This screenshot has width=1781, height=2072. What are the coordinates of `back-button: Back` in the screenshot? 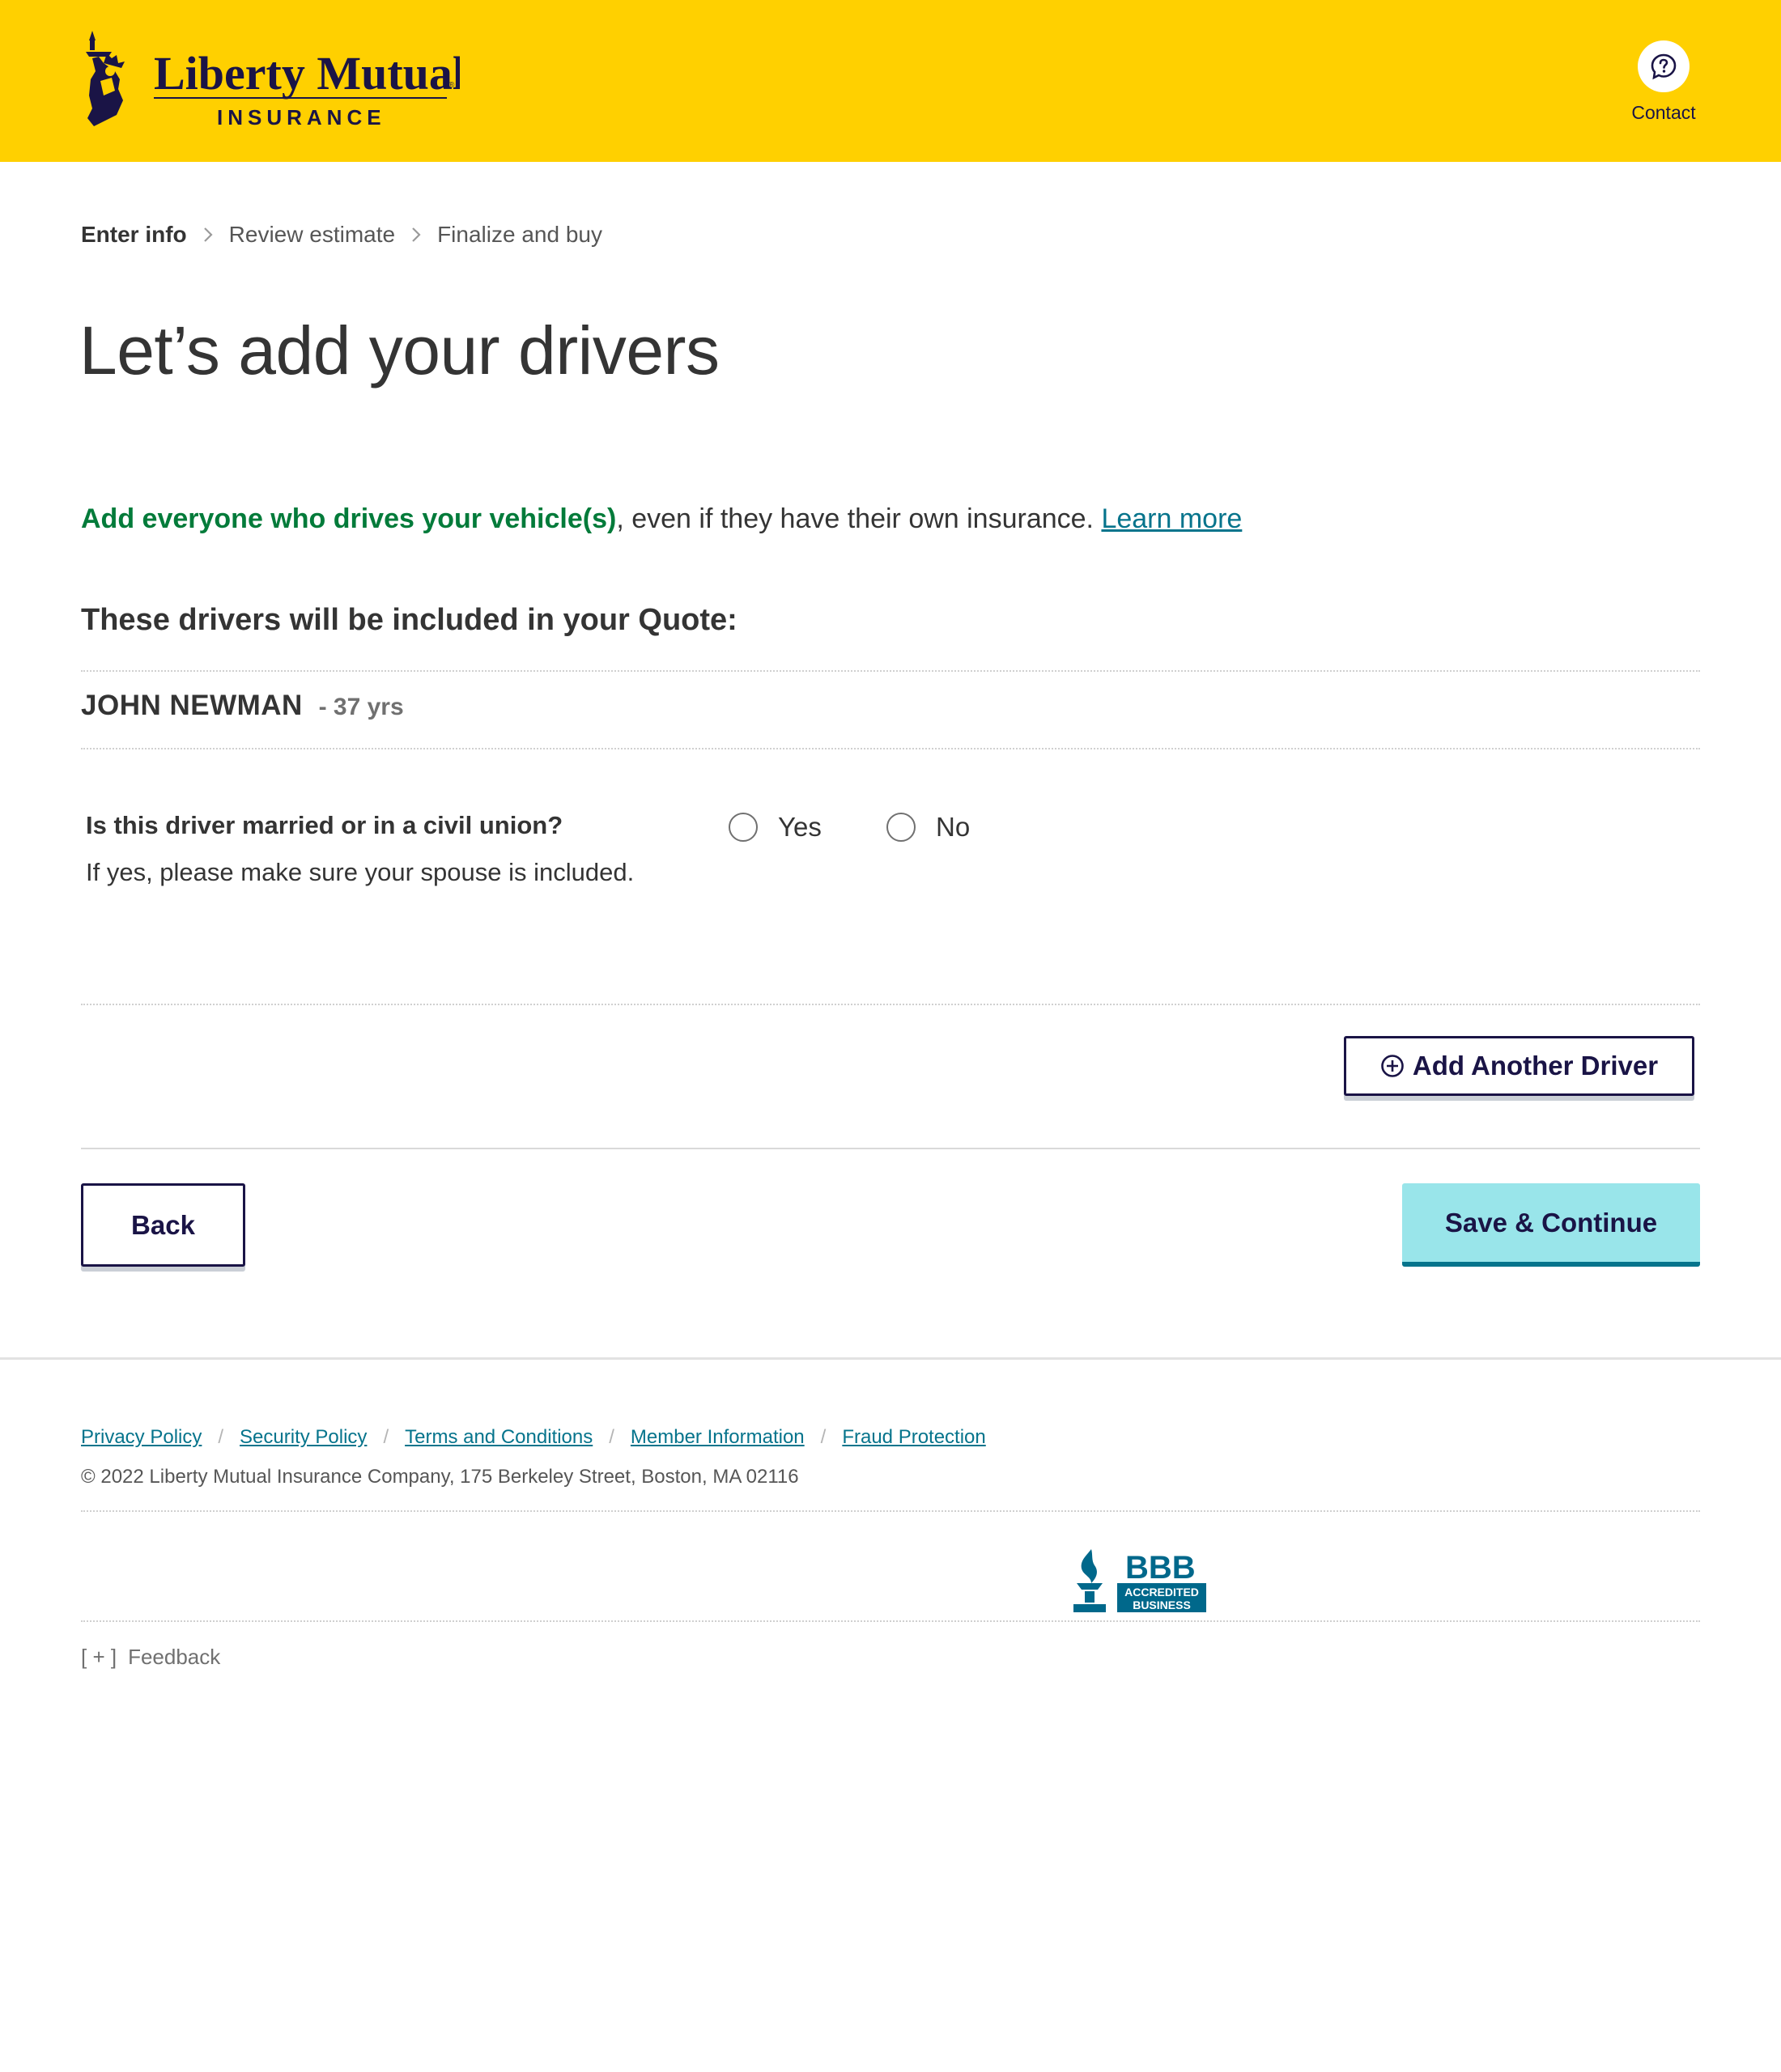 It's located at (163, 1225).